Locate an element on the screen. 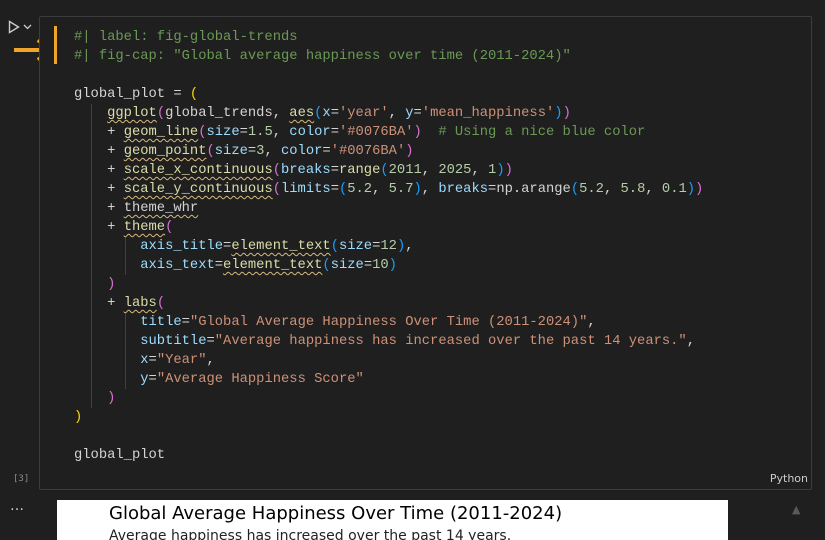  code-line: + theme_whr is located at coordinates (136, 208).